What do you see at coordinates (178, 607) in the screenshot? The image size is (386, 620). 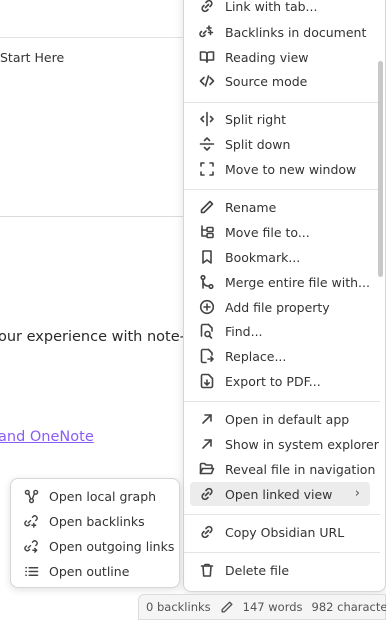 I see `status-backlinks: 0 backlinks` at bounding box center [178, 607].